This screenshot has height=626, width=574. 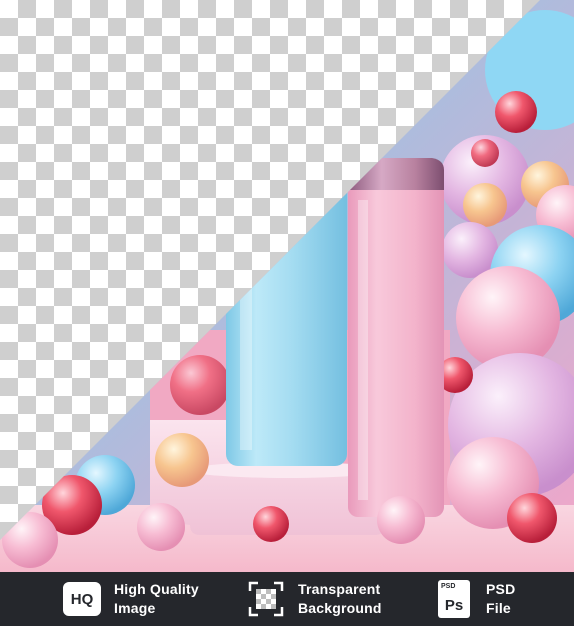 I want to click on badge-sublabel: File, so click(x=498, y=608).